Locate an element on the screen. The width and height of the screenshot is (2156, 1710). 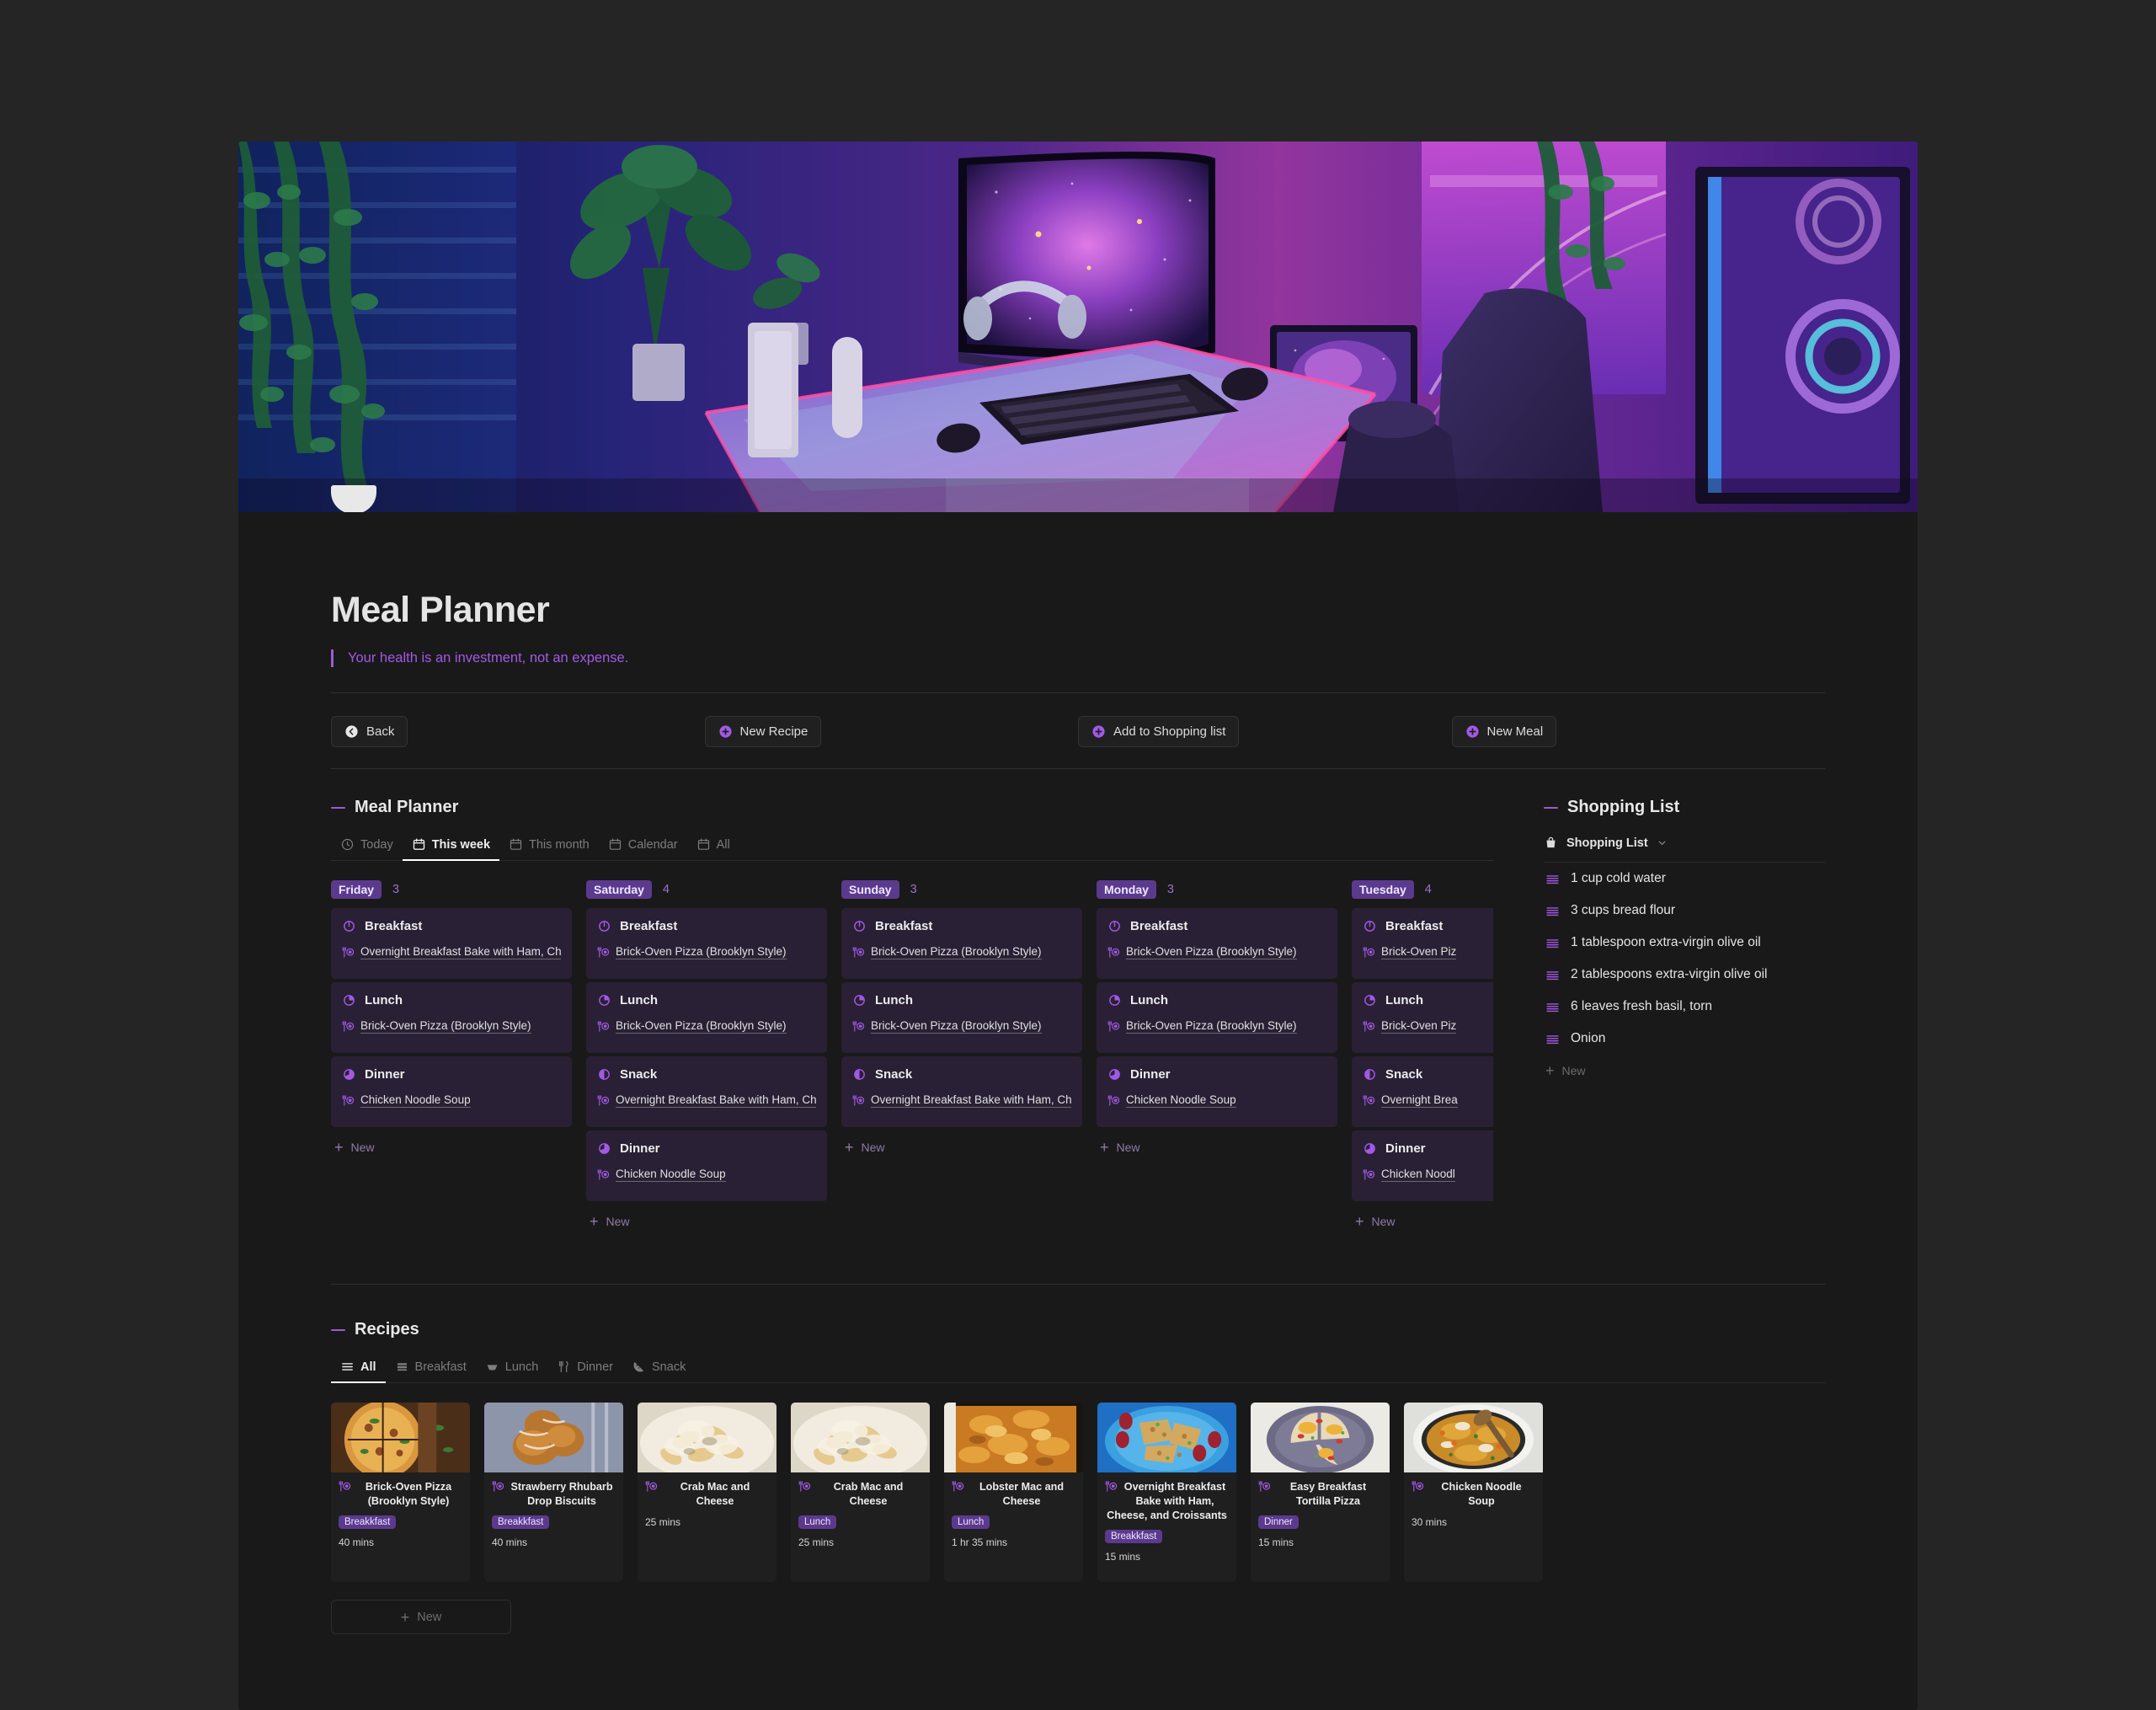
meal-type-label: Breakfast is located at coordinates (904, 926).